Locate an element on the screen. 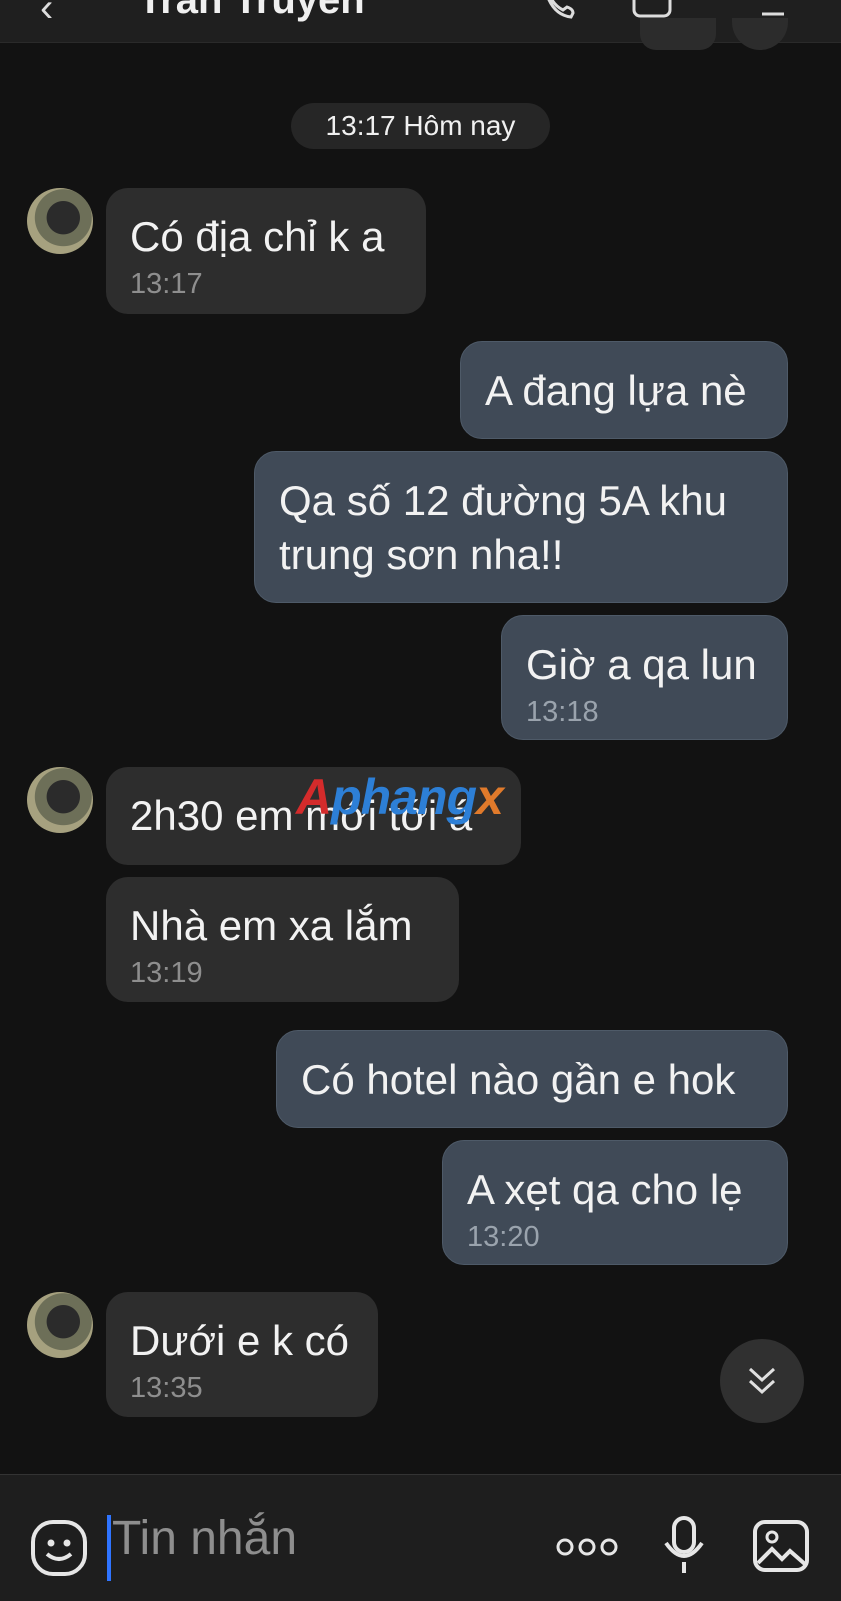 The height and width of the screenshot is (1601, 841). more-dots-icon is located at coordinates (587, 1547).